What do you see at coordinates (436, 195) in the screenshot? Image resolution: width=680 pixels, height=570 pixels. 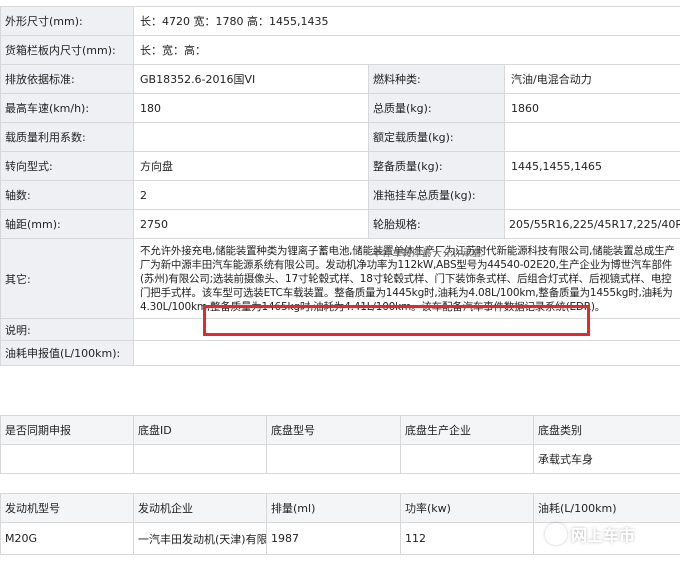 I see `trailer-mass-label: 准拖挂车总质量(kg):` at bounding box center [436, 195].